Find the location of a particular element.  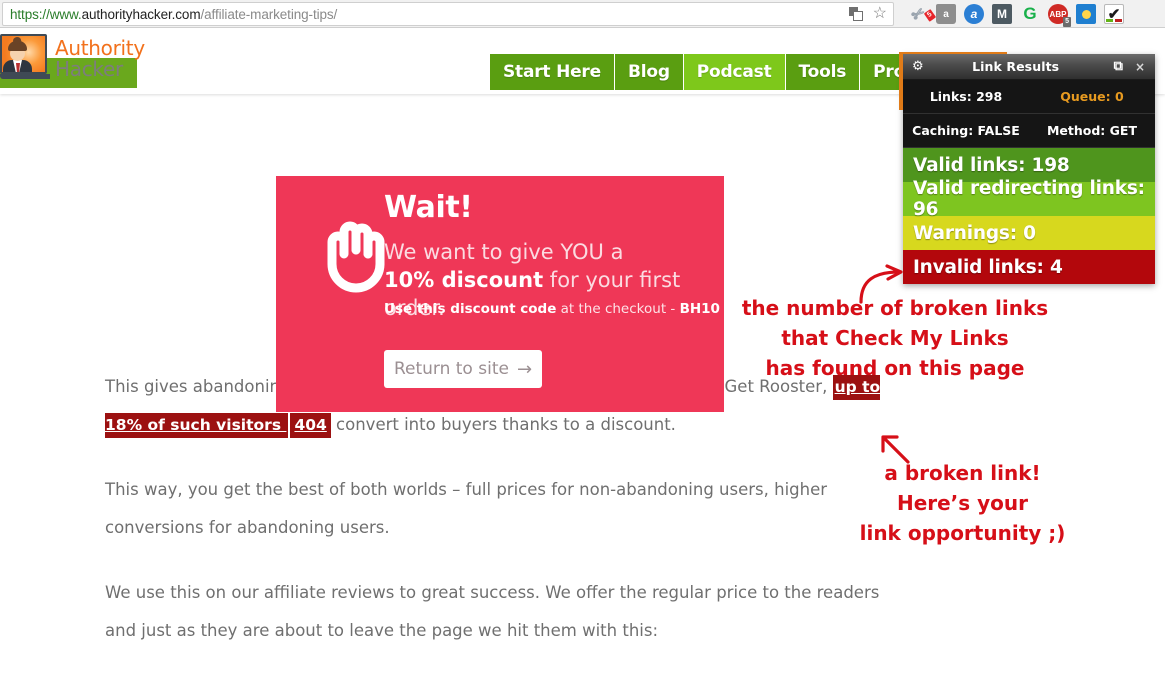

popup-code-mid: at the checkout - is located at coordinates (618, 309).